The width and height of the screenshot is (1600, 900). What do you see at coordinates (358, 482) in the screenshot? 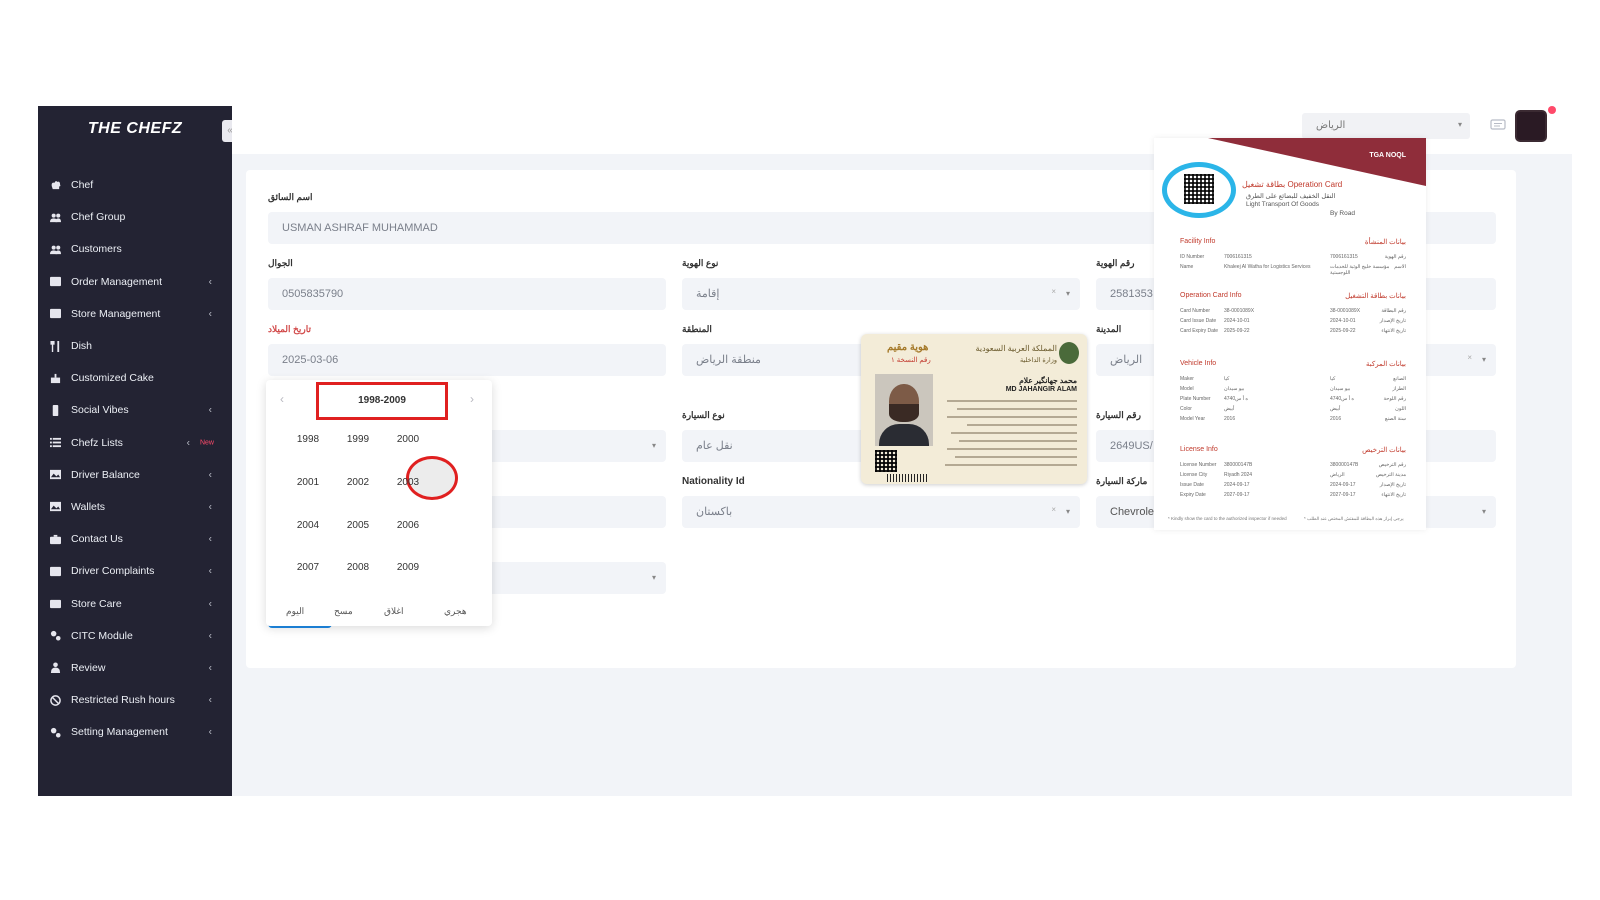
I see `year-cell: 2002` at bounding box center [358, 482].